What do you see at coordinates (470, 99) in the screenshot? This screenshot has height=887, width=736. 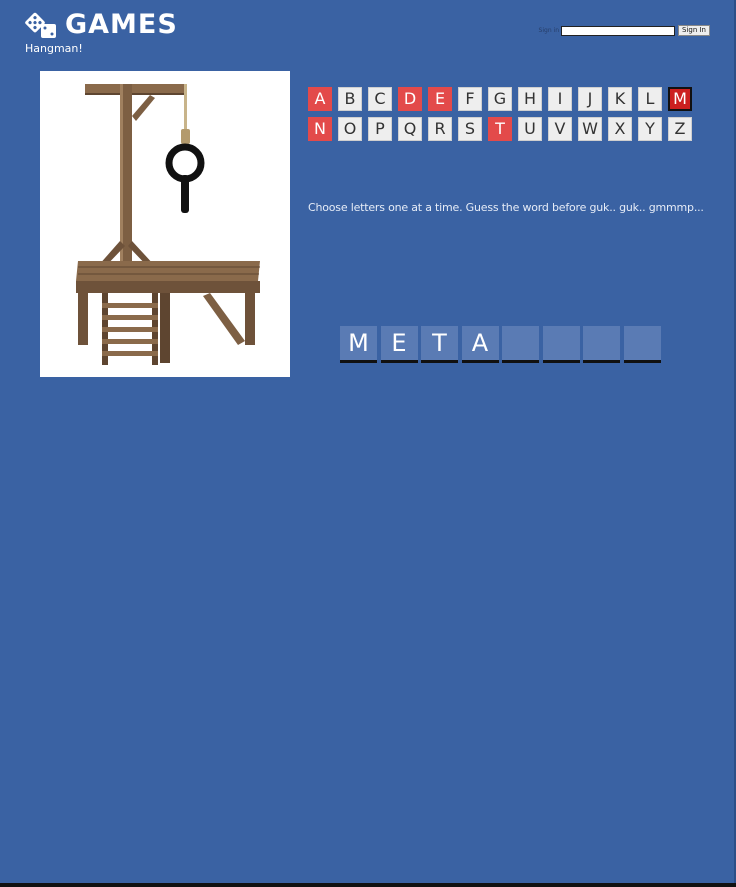 I see `letter-button-f: F` at bounding box center [470, 99].